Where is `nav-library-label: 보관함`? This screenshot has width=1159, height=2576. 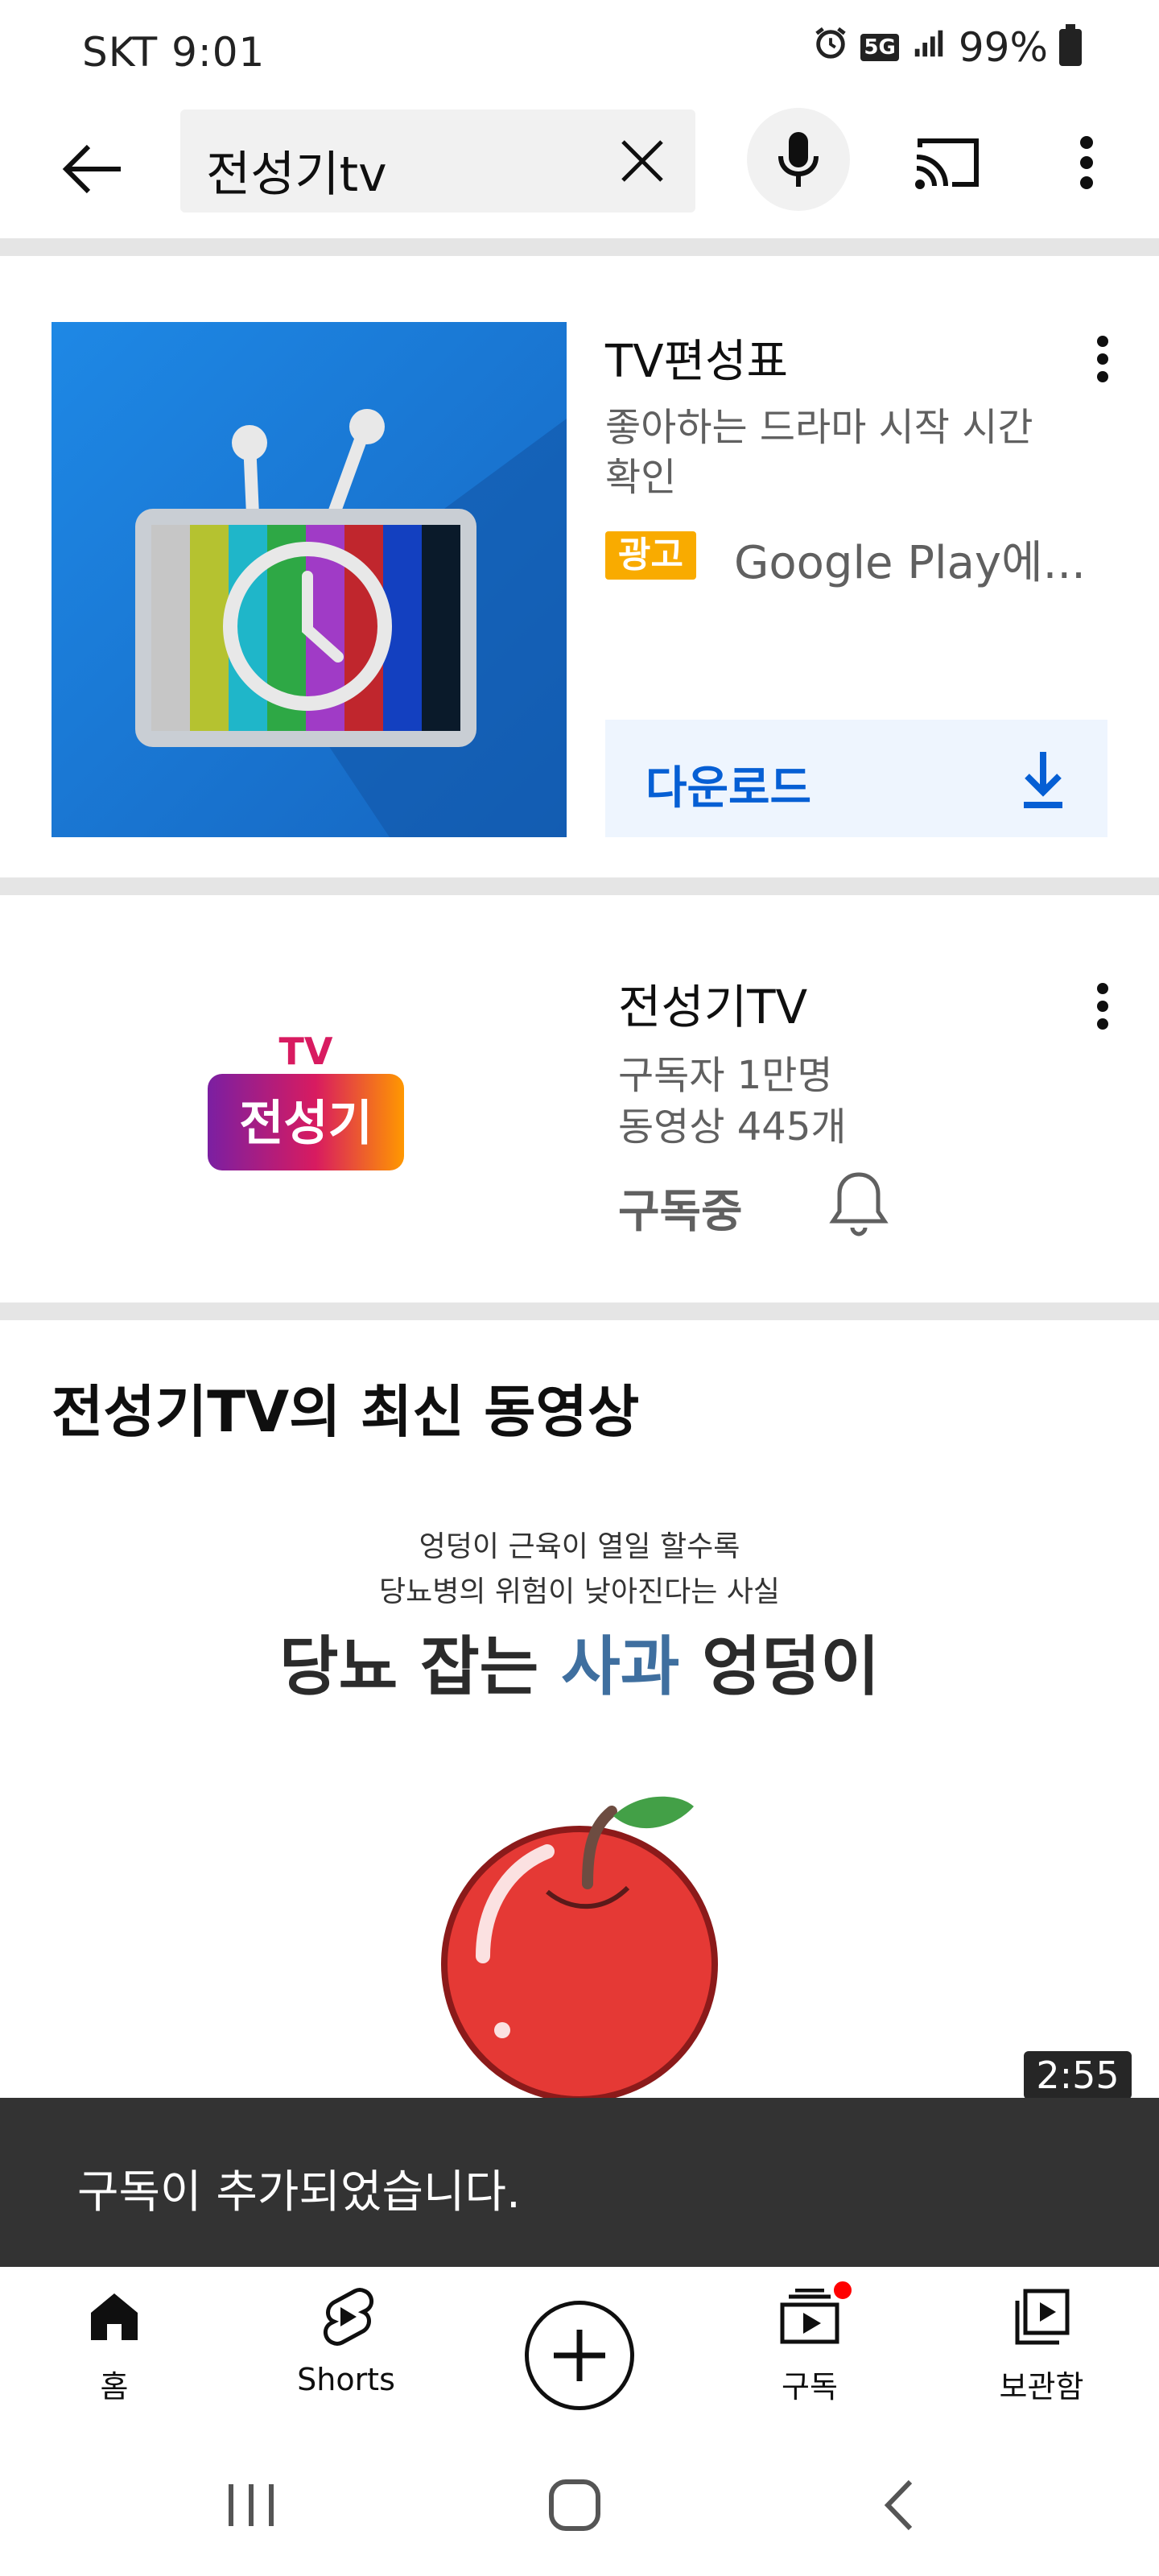
nav-library-label: 보관함 is located at coordinates (1041, 2387).